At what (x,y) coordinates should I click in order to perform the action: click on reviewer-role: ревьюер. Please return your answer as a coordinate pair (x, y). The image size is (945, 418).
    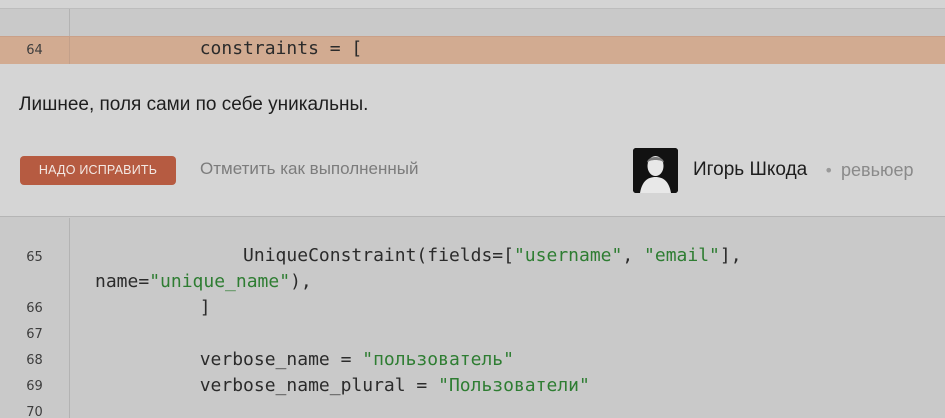
    Looking at the image, I should click on (877, 170).